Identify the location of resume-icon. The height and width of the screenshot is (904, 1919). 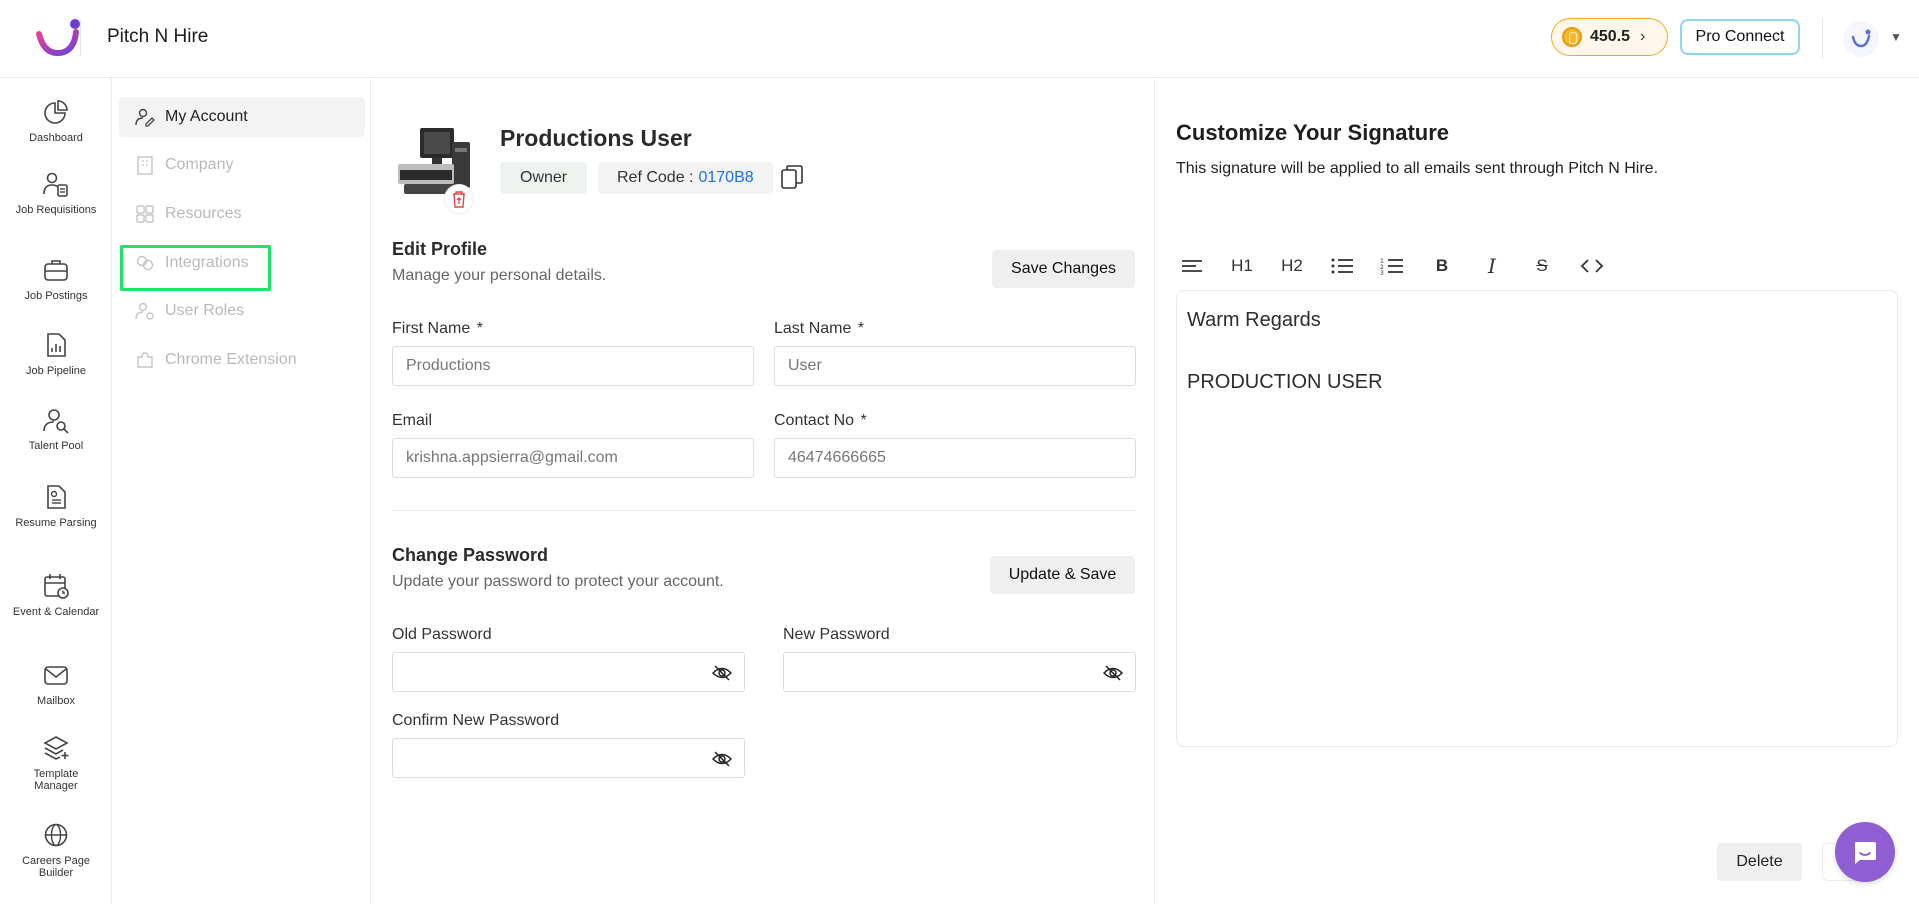
(56, 497).